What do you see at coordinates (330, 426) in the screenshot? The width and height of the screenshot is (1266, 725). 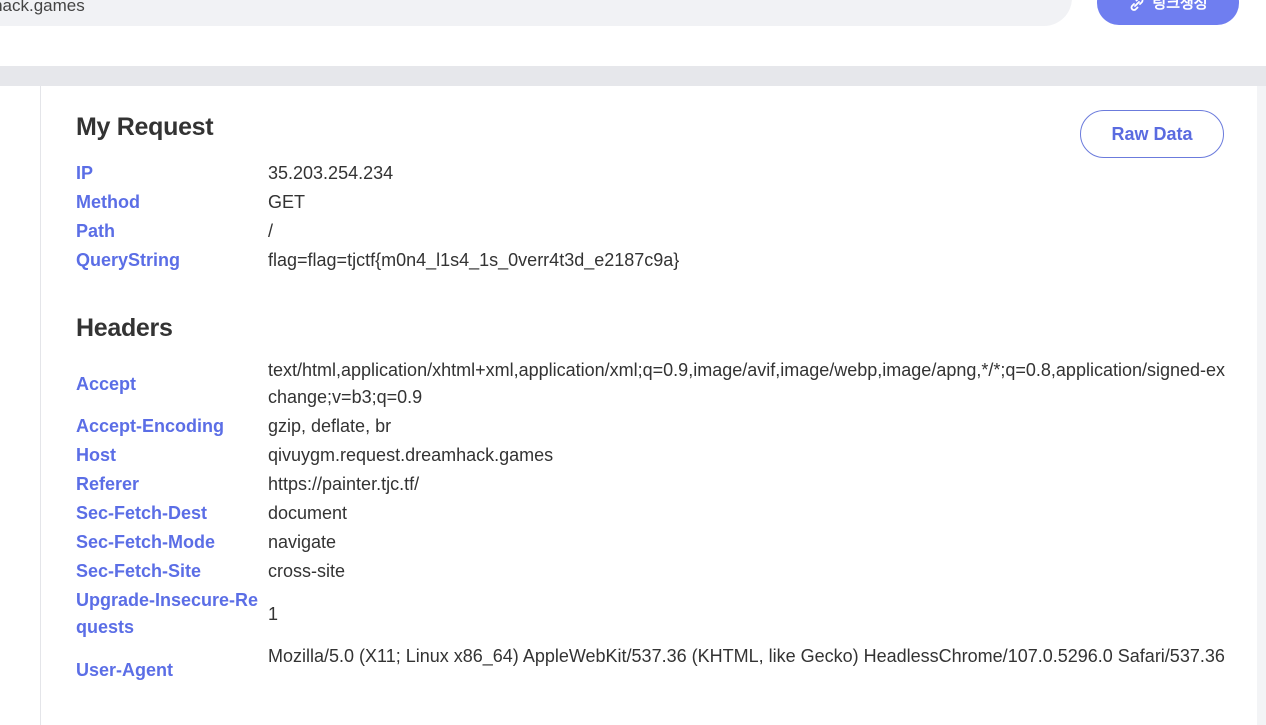 I see `accept-encoding-value: gzip, deflate, br` at bounding box center [330, 426].